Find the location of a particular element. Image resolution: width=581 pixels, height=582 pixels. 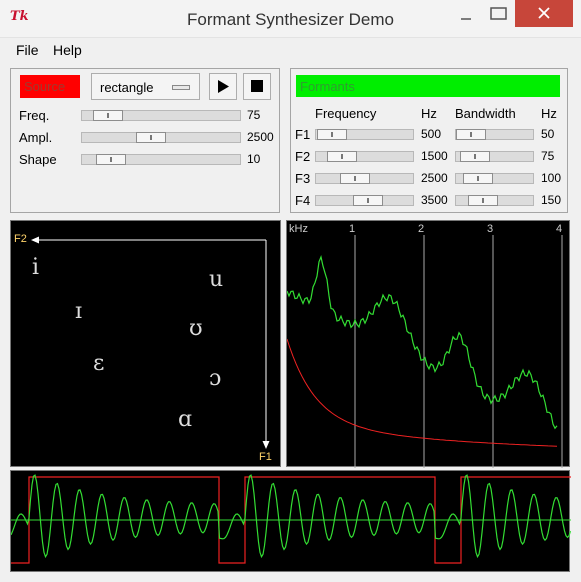

formant-row-label: F3 is located at coordinates (303, 178).